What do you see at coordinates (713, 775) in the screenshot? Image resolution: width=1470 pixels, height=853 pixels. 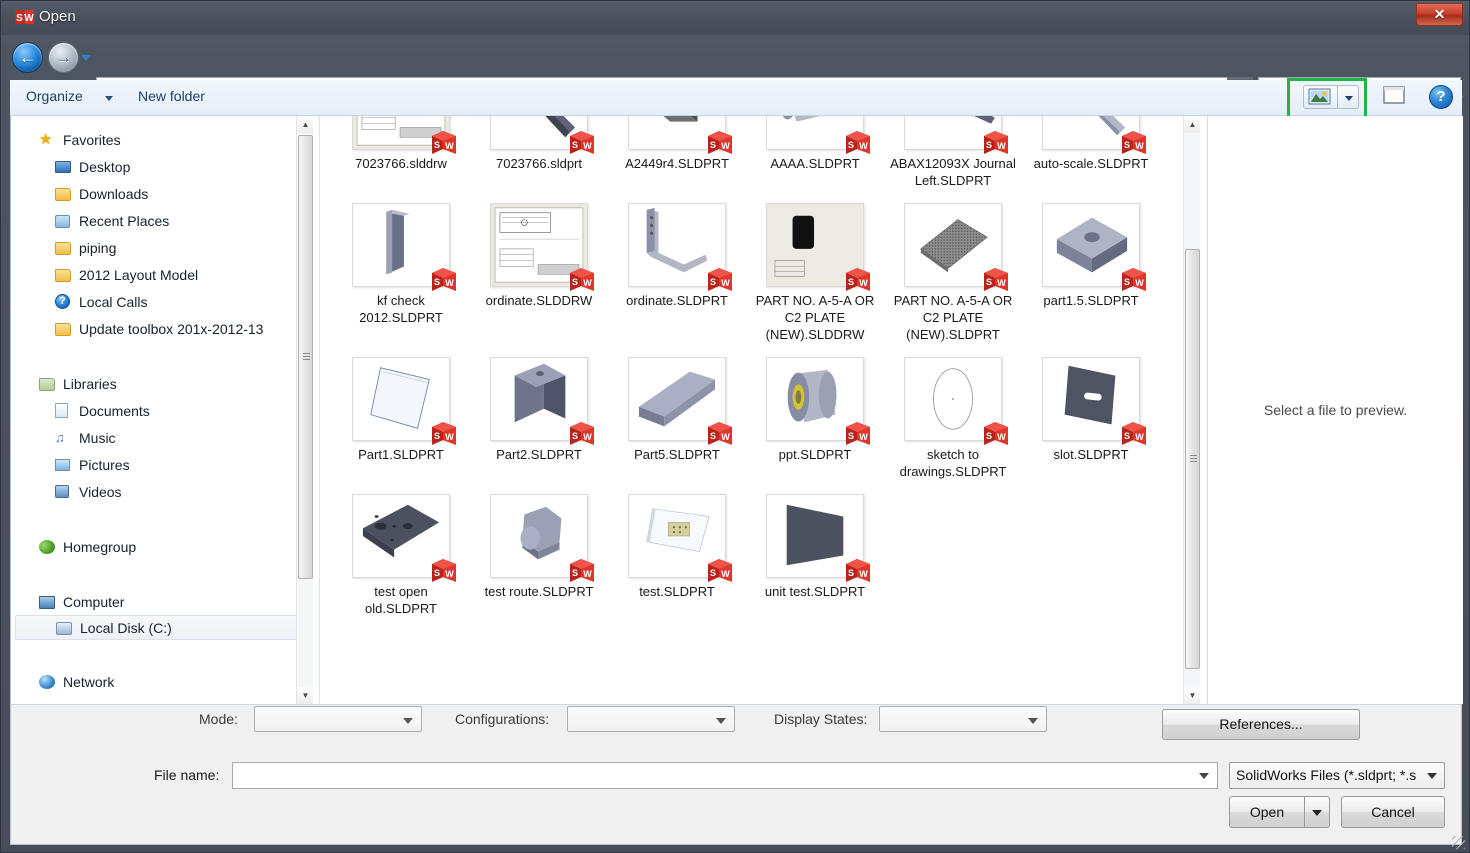 I see `file-name-input` at bounding box center [713, 775].